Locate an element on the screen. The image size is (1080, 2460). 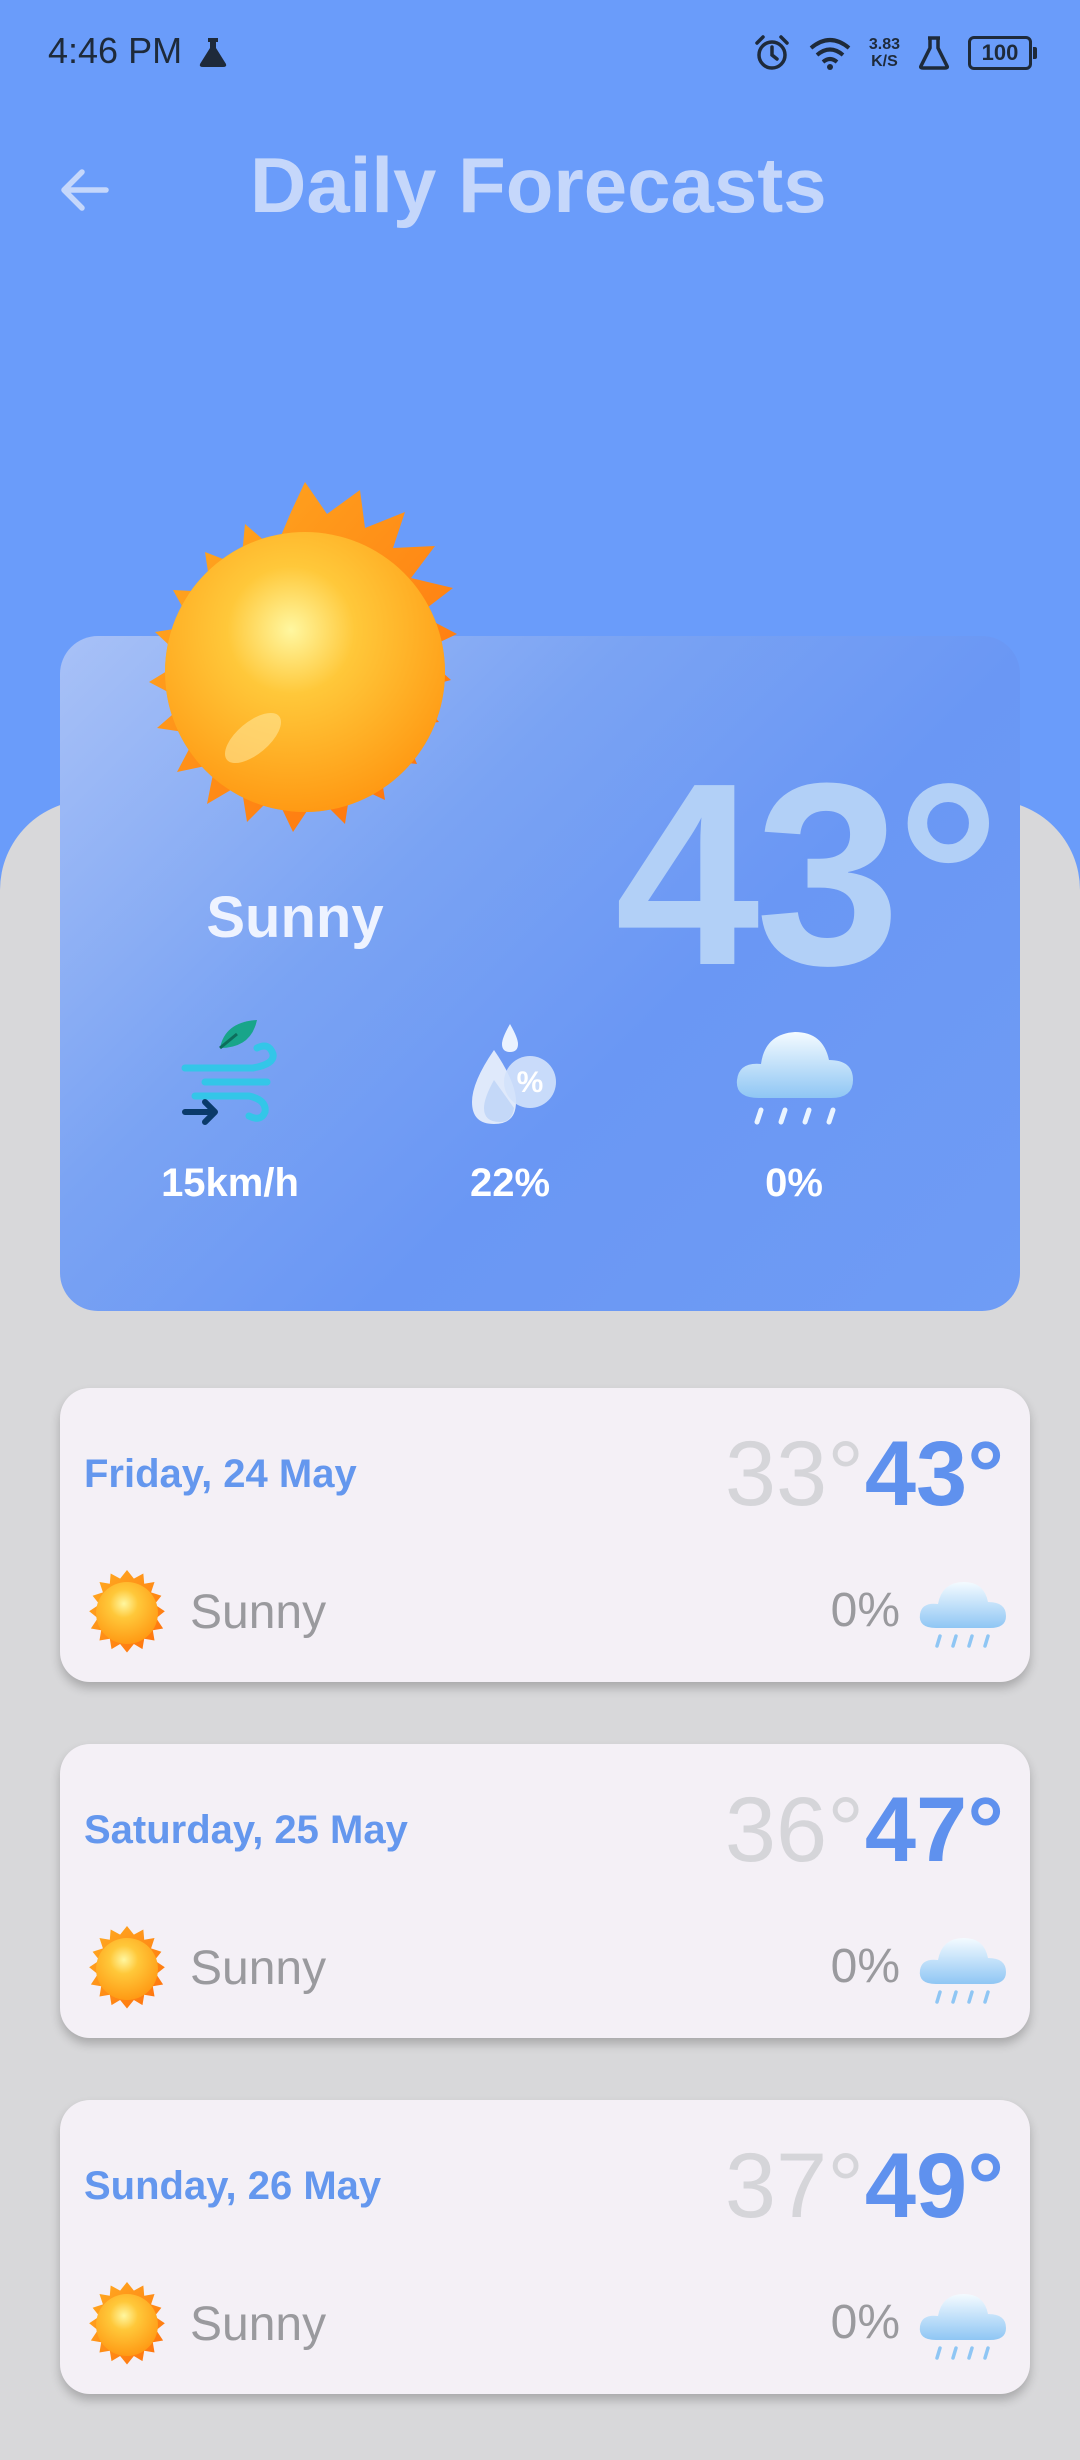
forecast-high-temp: 49° is located at coordinates (934, 2186).